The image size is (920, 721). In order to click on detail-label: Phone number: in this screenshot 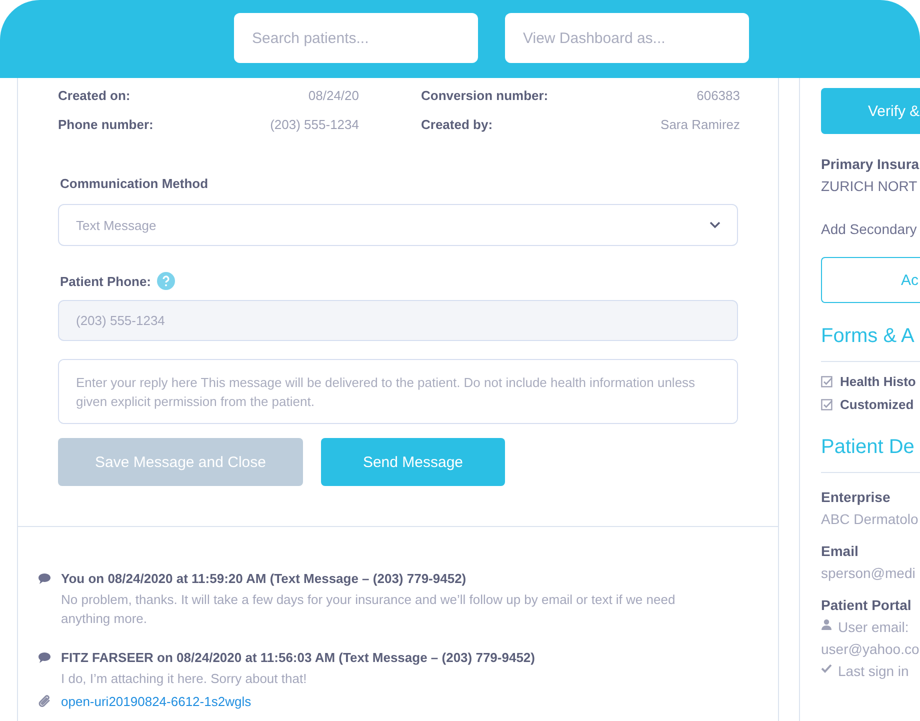, I will do `click(106, 124)`.